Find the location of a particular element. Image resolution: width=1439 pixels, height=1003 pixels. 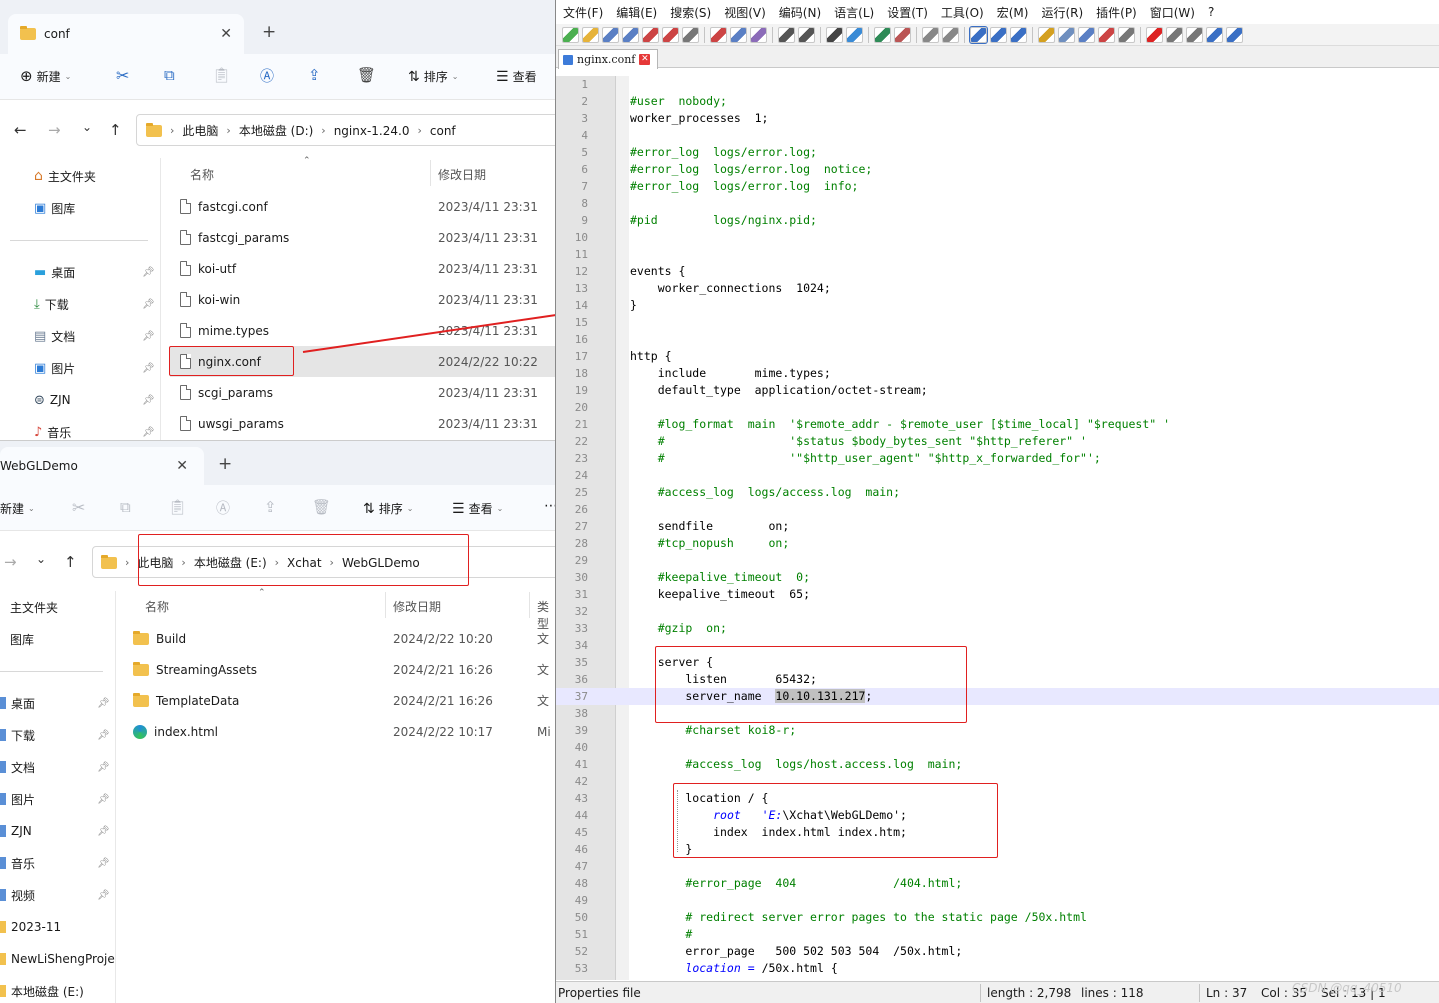

sidebar-item-documents: ▤ 文档 is located at coordinates (54, 336).